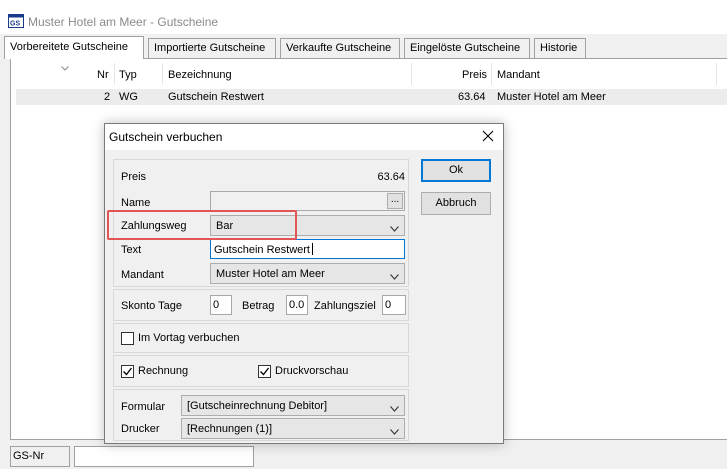  I want to click on print-options-group: Rechnung Druckvorschau, so click(261, 371).